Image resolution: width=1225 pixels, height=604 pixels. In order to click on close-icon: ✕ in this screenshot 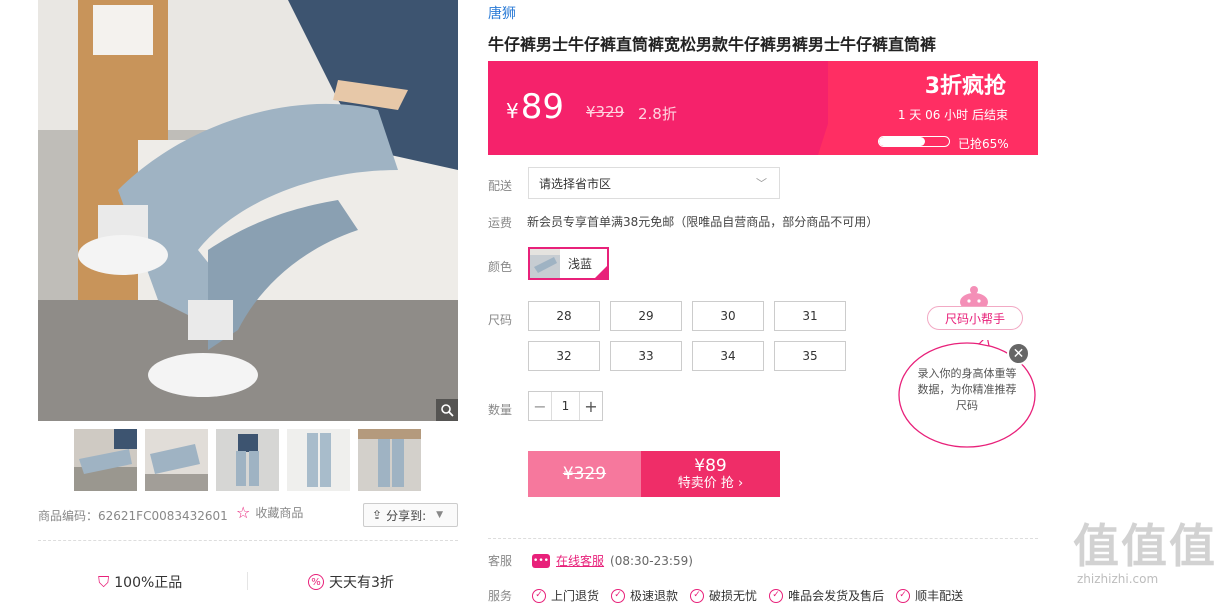, I will do `click(1018, 353)`.